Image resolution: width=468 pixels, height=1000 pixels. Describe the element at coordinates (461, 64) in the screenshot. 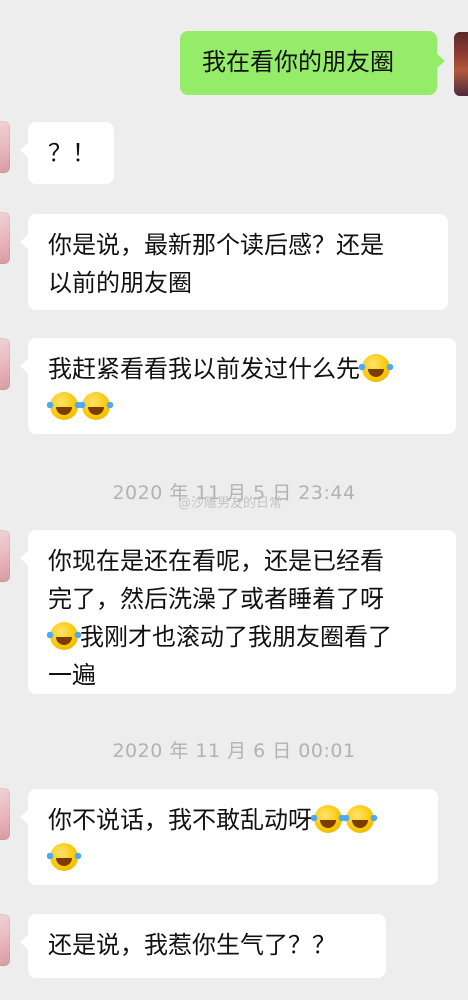

I see `my-avatar` at that location.